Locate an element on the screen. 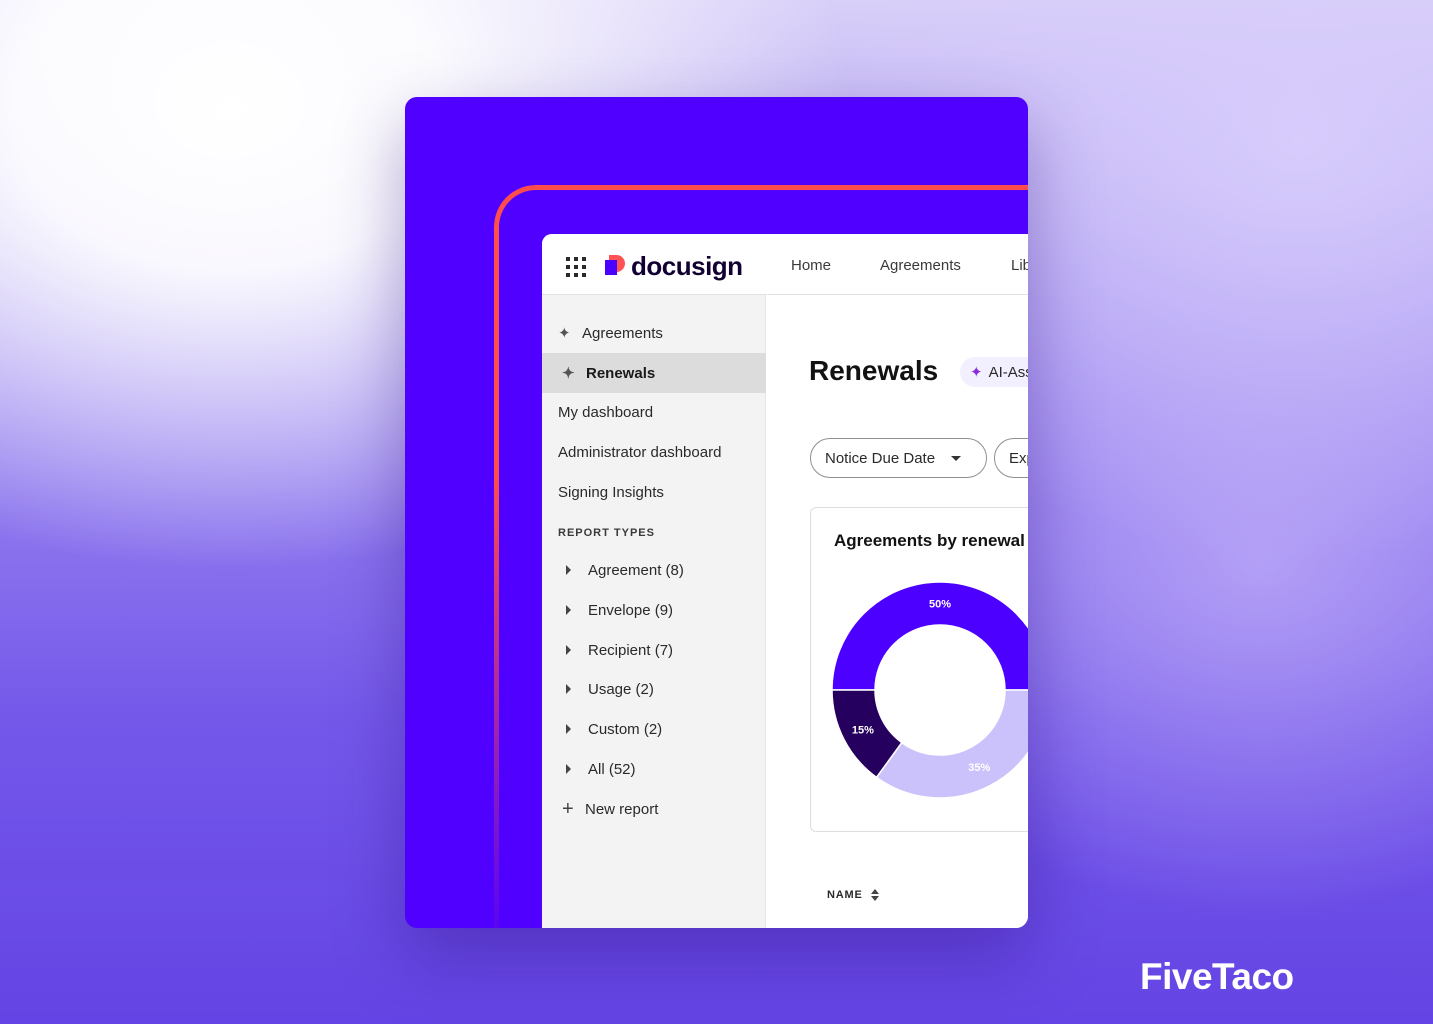  report-type-recipient: Recipient (7) is located at coordinates (654, 650).